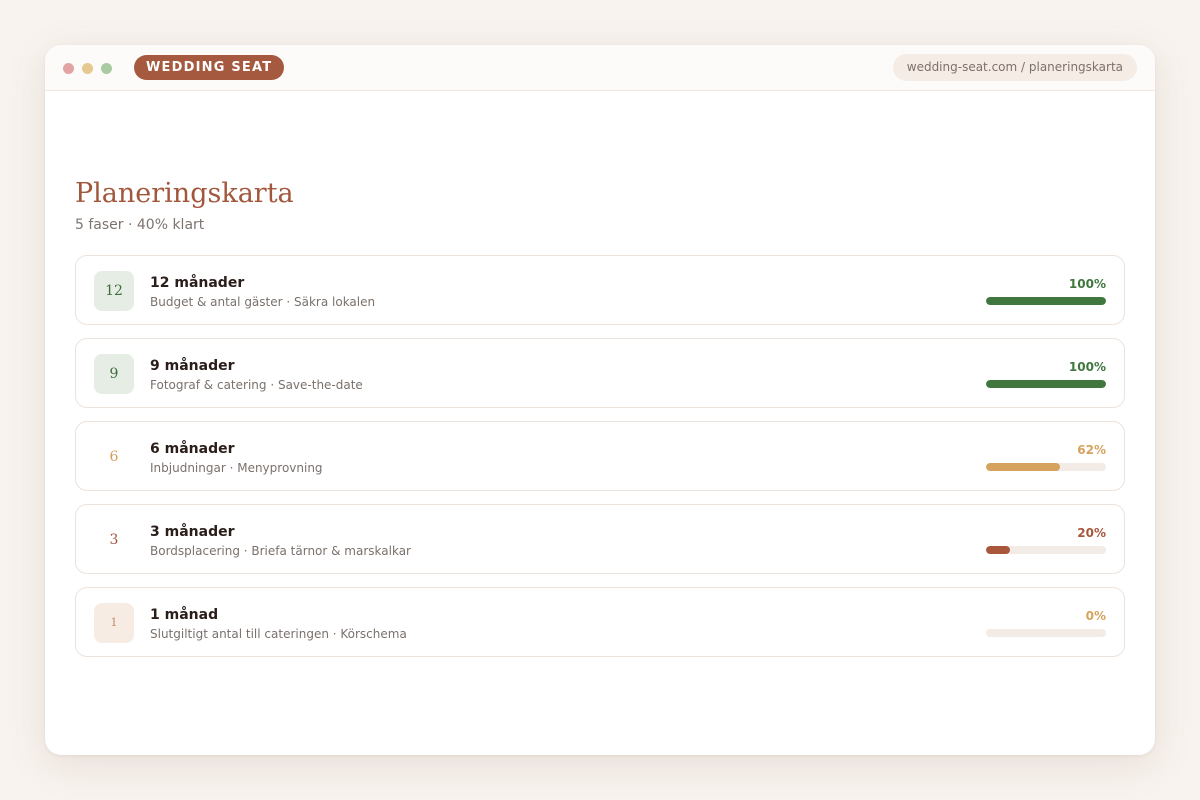 The height and width of the screenshot is (800, 1200). I want to click on phase-number-badge: 12, so click(114, 291).